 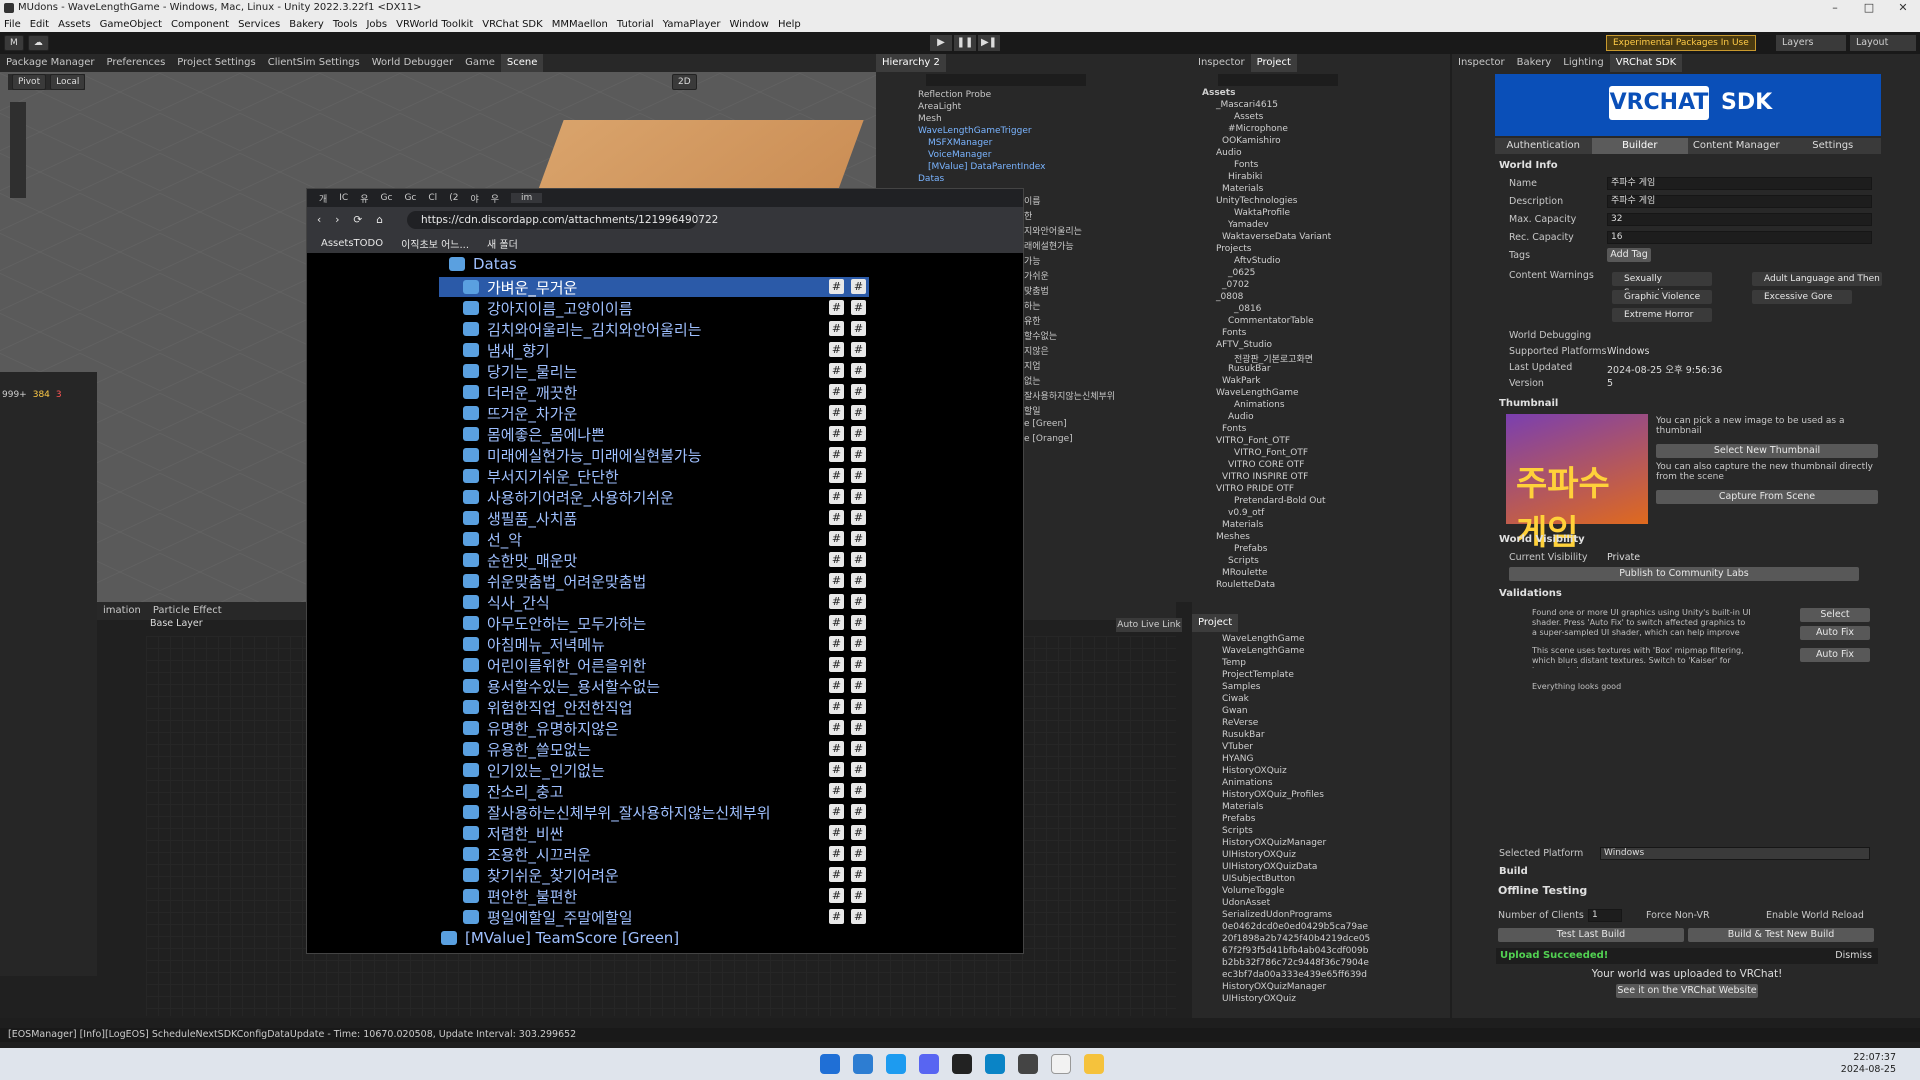 What do you see at coordinates (122, 611) in the screenshot?
I see `tab-animation: imation` at bounding box center [122, 611].